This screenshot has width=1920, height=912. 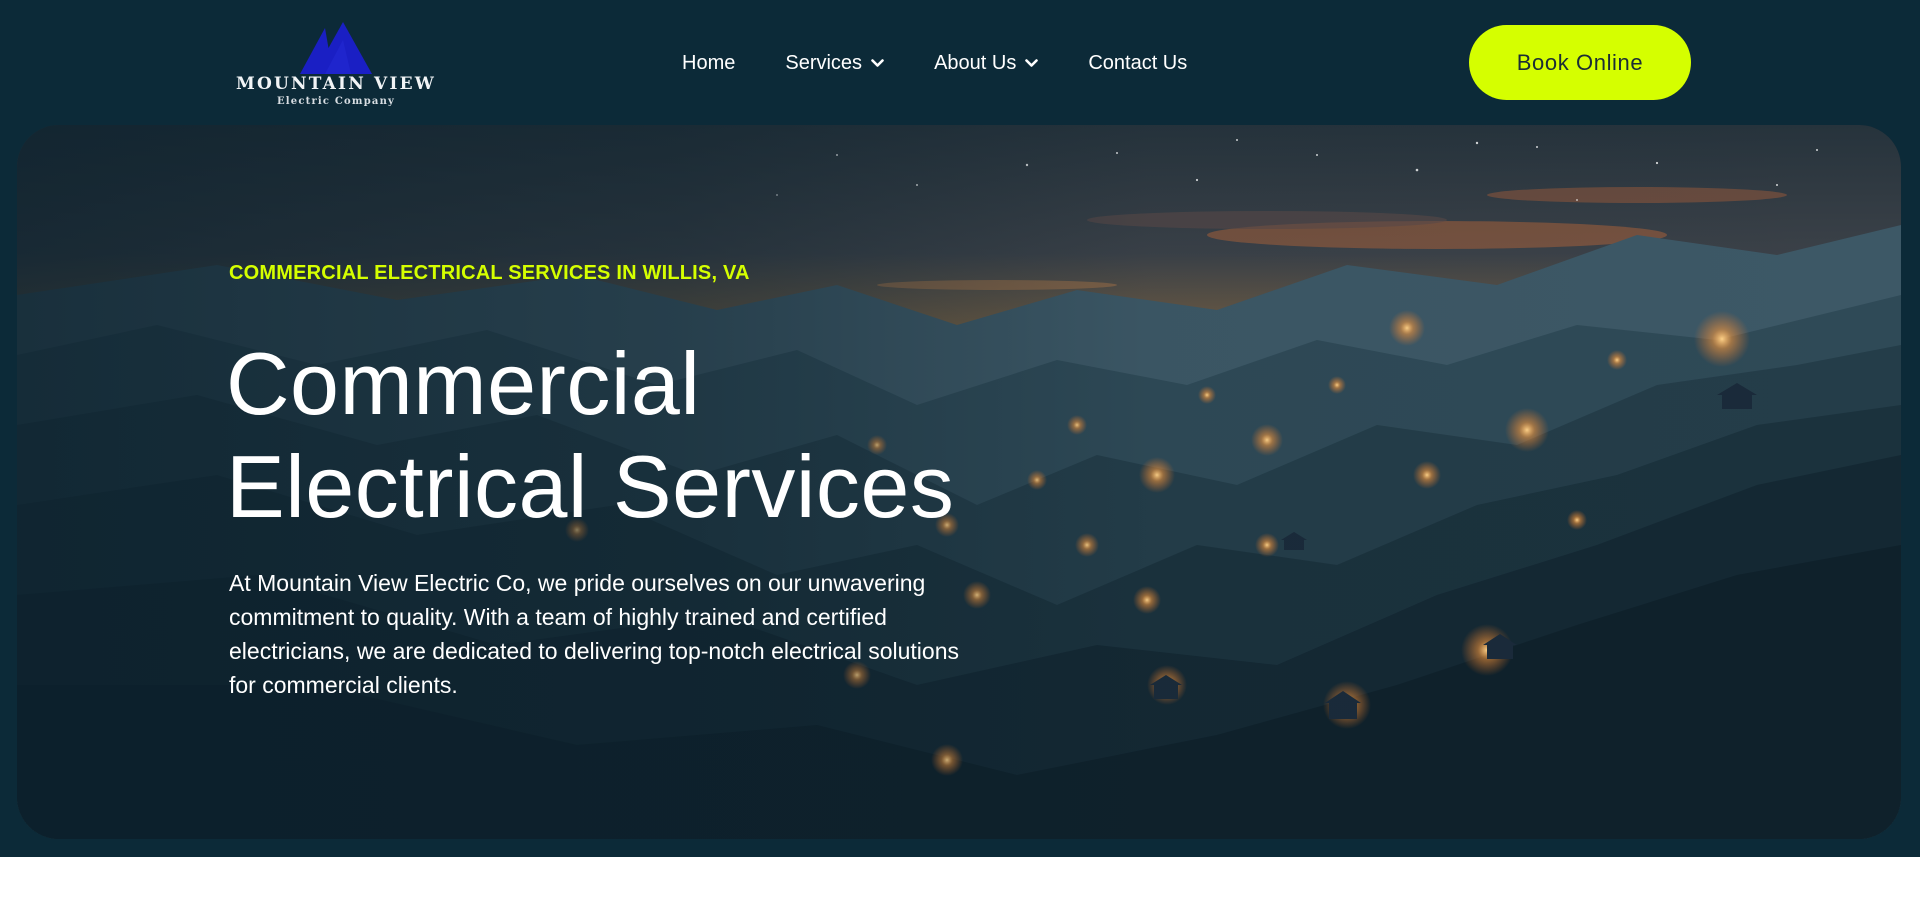 I want to click on hero-title-line: Electrical Services, so click(x=590, y=486).